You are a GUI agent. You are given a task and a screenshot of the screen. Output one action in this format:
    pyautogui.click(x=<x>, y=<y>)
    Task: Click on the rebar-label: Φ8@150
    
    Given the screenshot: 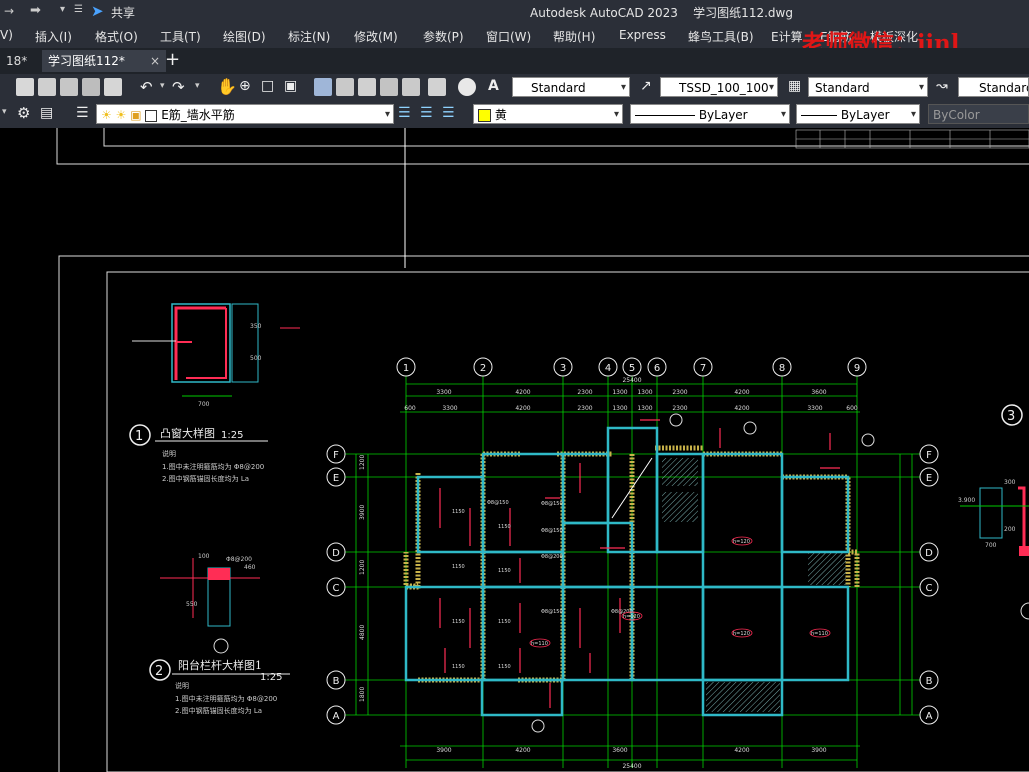 What is the action you would take?
    pyautogui.click(x=552, y=504)
    